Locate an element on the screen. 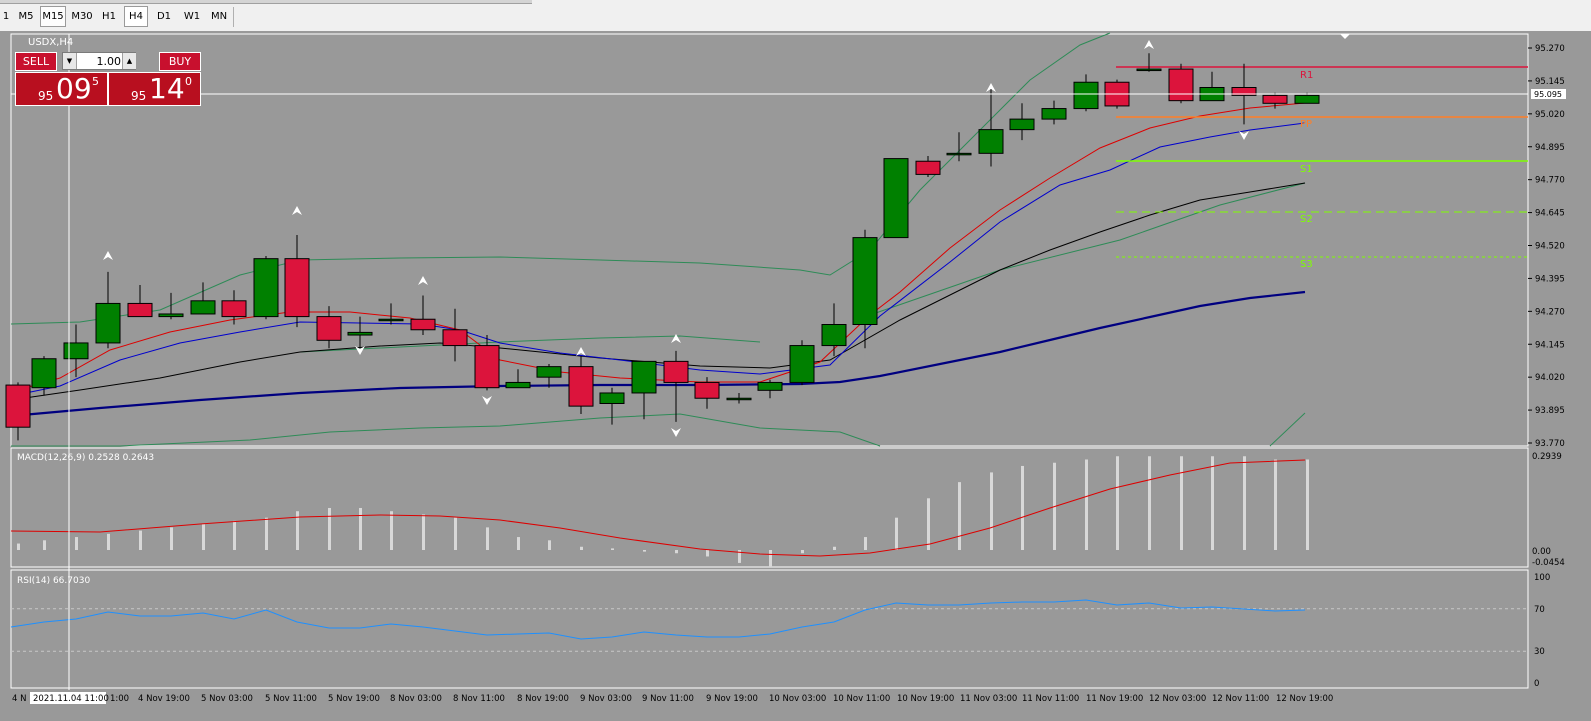 The width and height of the screenshot is (1591, 721). sell-price-main: 09 is located at coordinates (74, 88).